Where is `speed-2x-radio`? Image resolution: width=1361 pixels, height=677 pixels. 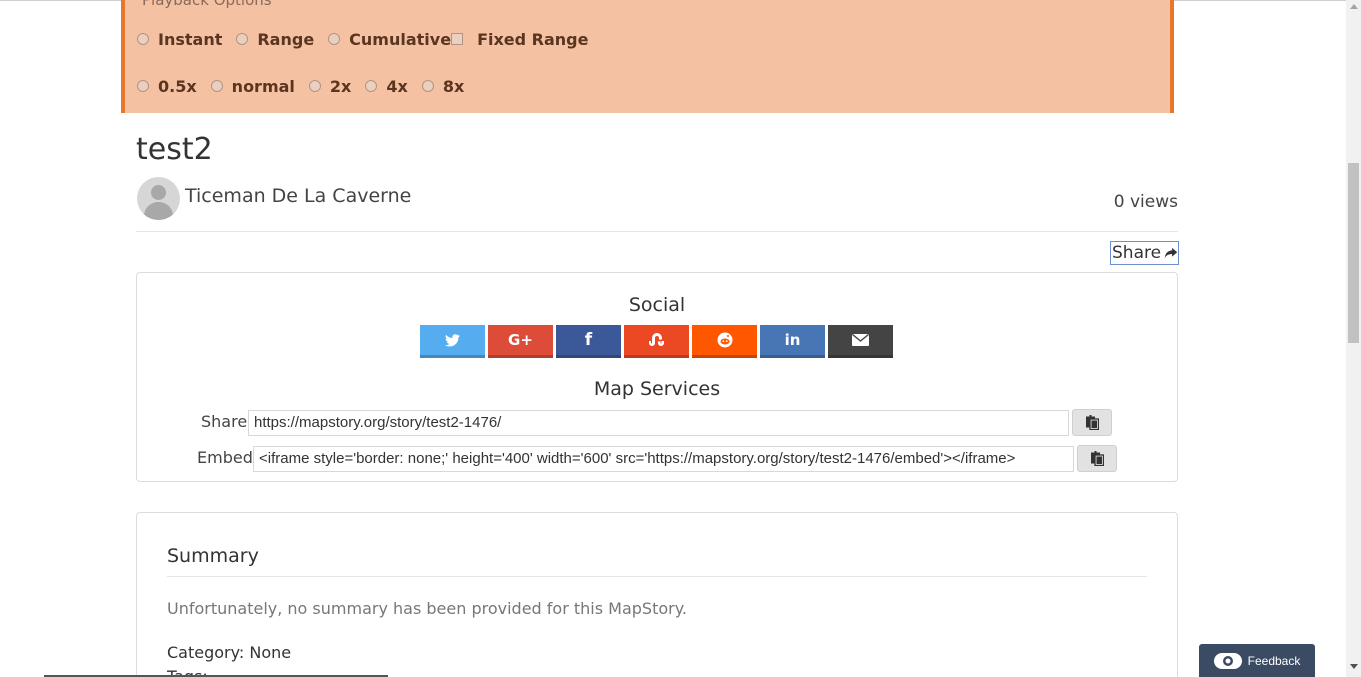
speed-2x-radio is located at coordinates (314, 85).